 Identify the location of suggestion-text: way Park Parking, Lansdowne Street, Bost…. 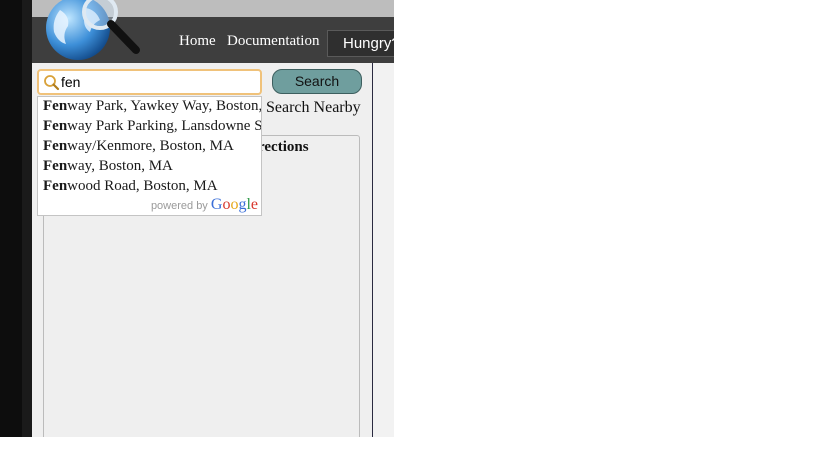
(164, 126).